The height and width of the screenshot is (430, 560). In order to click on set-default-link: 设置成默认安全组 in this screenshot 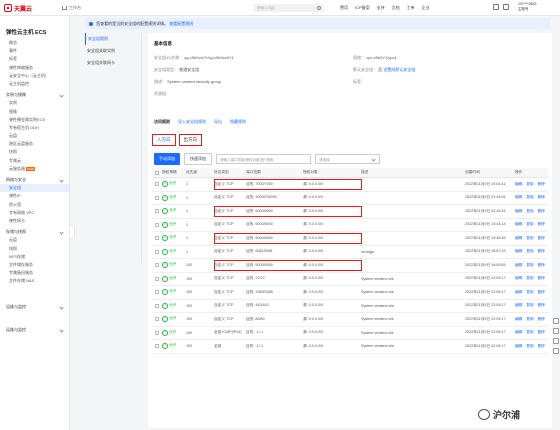, I will do `click(399, 69)`.